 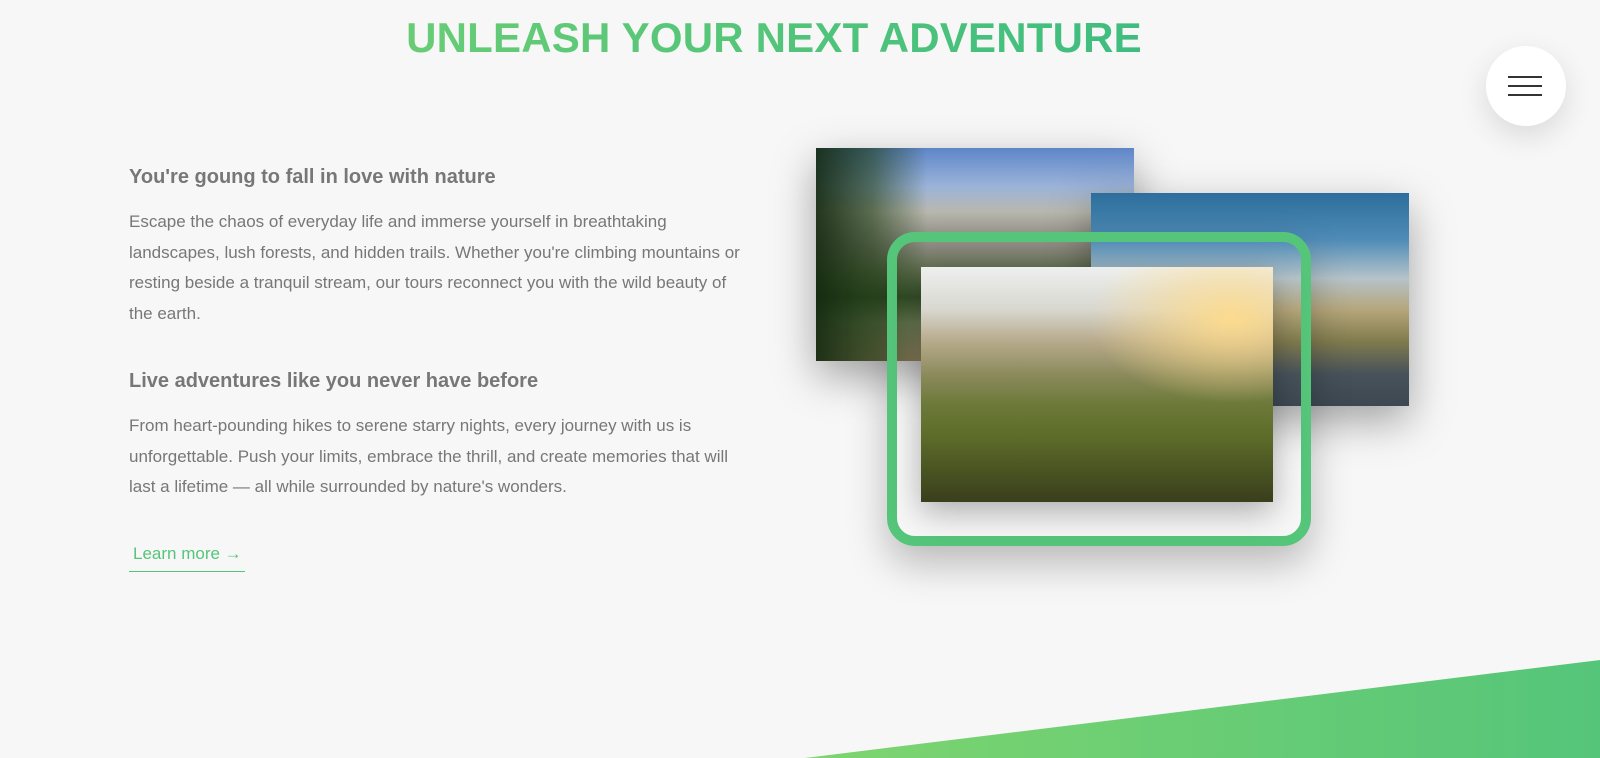 I want to click on learn-more-link: Learn more →, so click(x=187, y=556).